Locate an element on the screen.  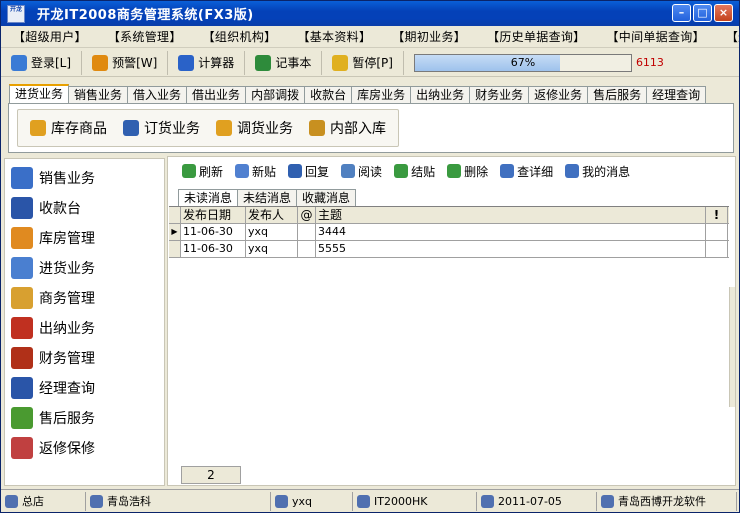
module-tab-1: 销售业务 is located at coordinates (98, 94).